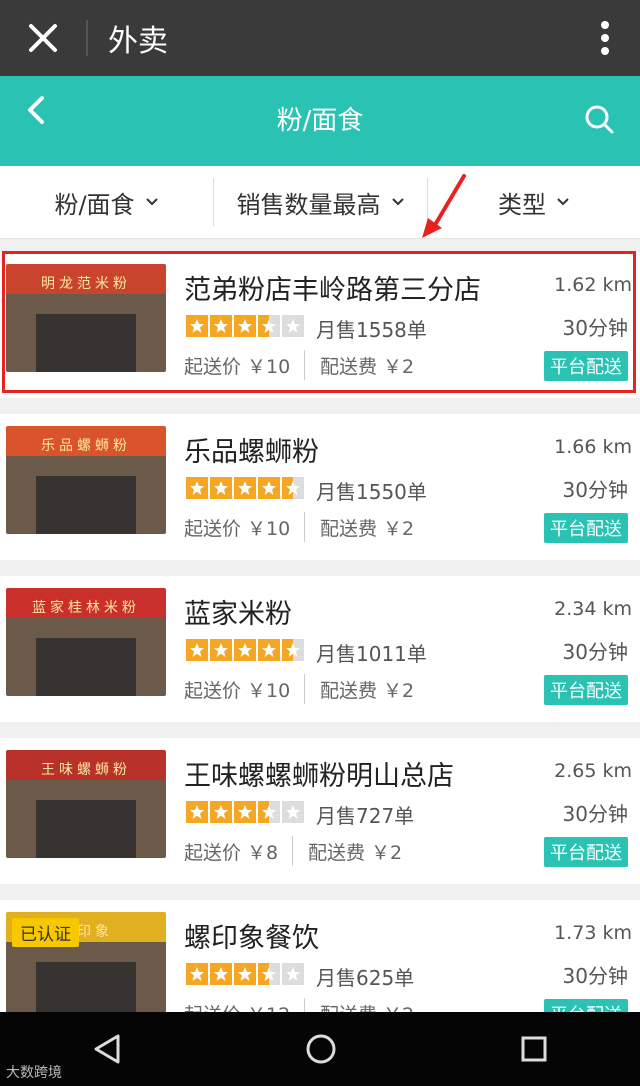  Describe the element at coordinates (599, 119) in the screenshot. I see `search-icon` at that location.